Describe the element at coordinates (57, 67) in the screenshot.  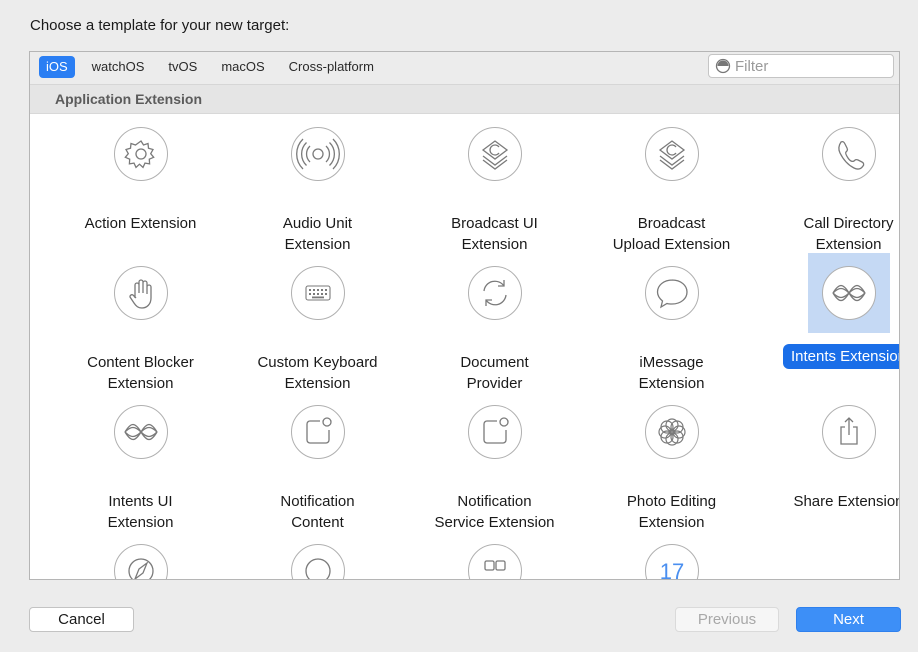
I see `tab-ios: iOS` at that location.